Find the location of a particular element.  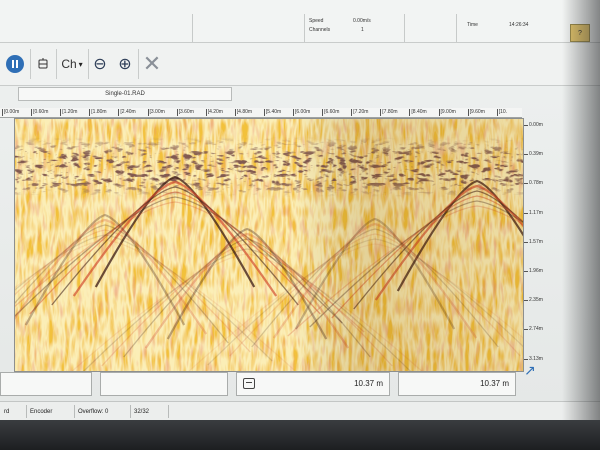

status-empty-cell is located at coordinates (248, 28).